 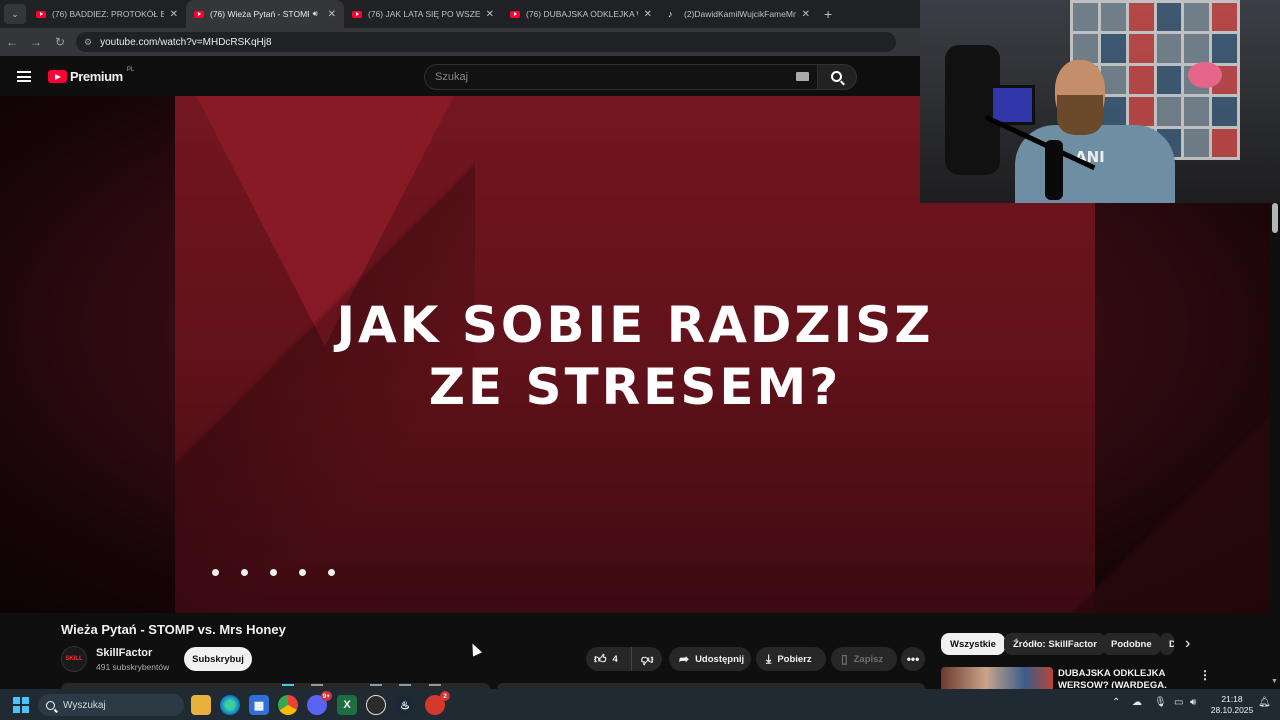 I want to click on browser-tab-1: (76) BADDIEZ: PROTOKÓŁ BERL ✕, so click(x=107, y=14).